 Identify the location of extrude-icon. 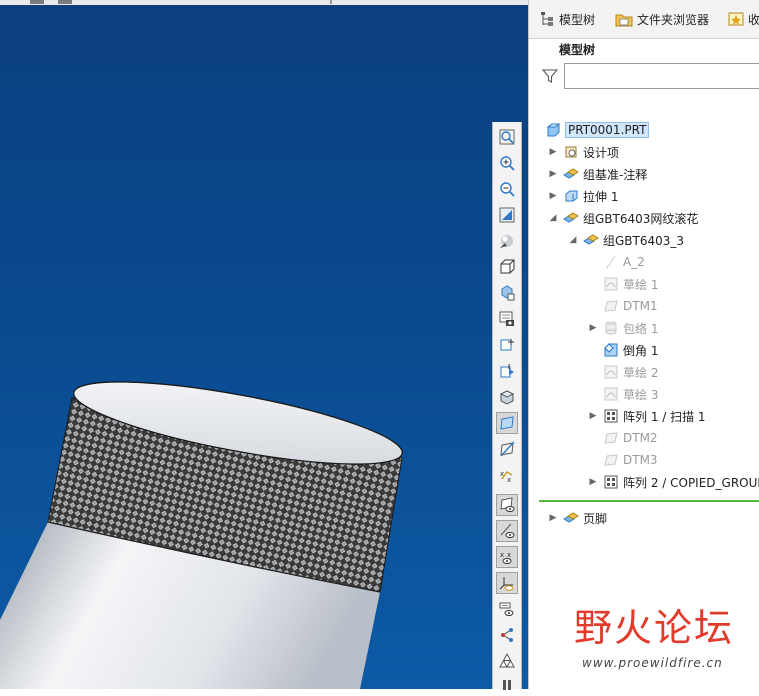
(571, 196).